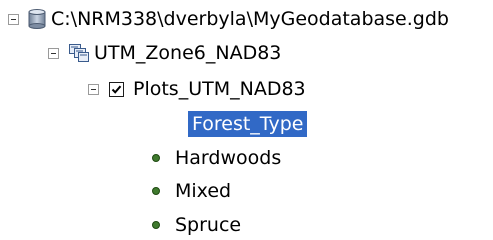  What do you see at coordinates (188, 53) in the screenshot?
I see `dataset-label: UTM_Zone6_NAD83` at bounding box center [188, 53].